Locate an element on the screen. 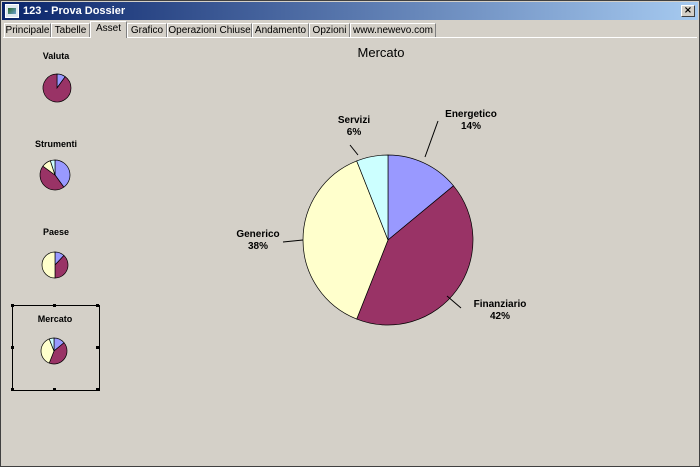  tab-asset: Asset is located at coordinates (108, 29).